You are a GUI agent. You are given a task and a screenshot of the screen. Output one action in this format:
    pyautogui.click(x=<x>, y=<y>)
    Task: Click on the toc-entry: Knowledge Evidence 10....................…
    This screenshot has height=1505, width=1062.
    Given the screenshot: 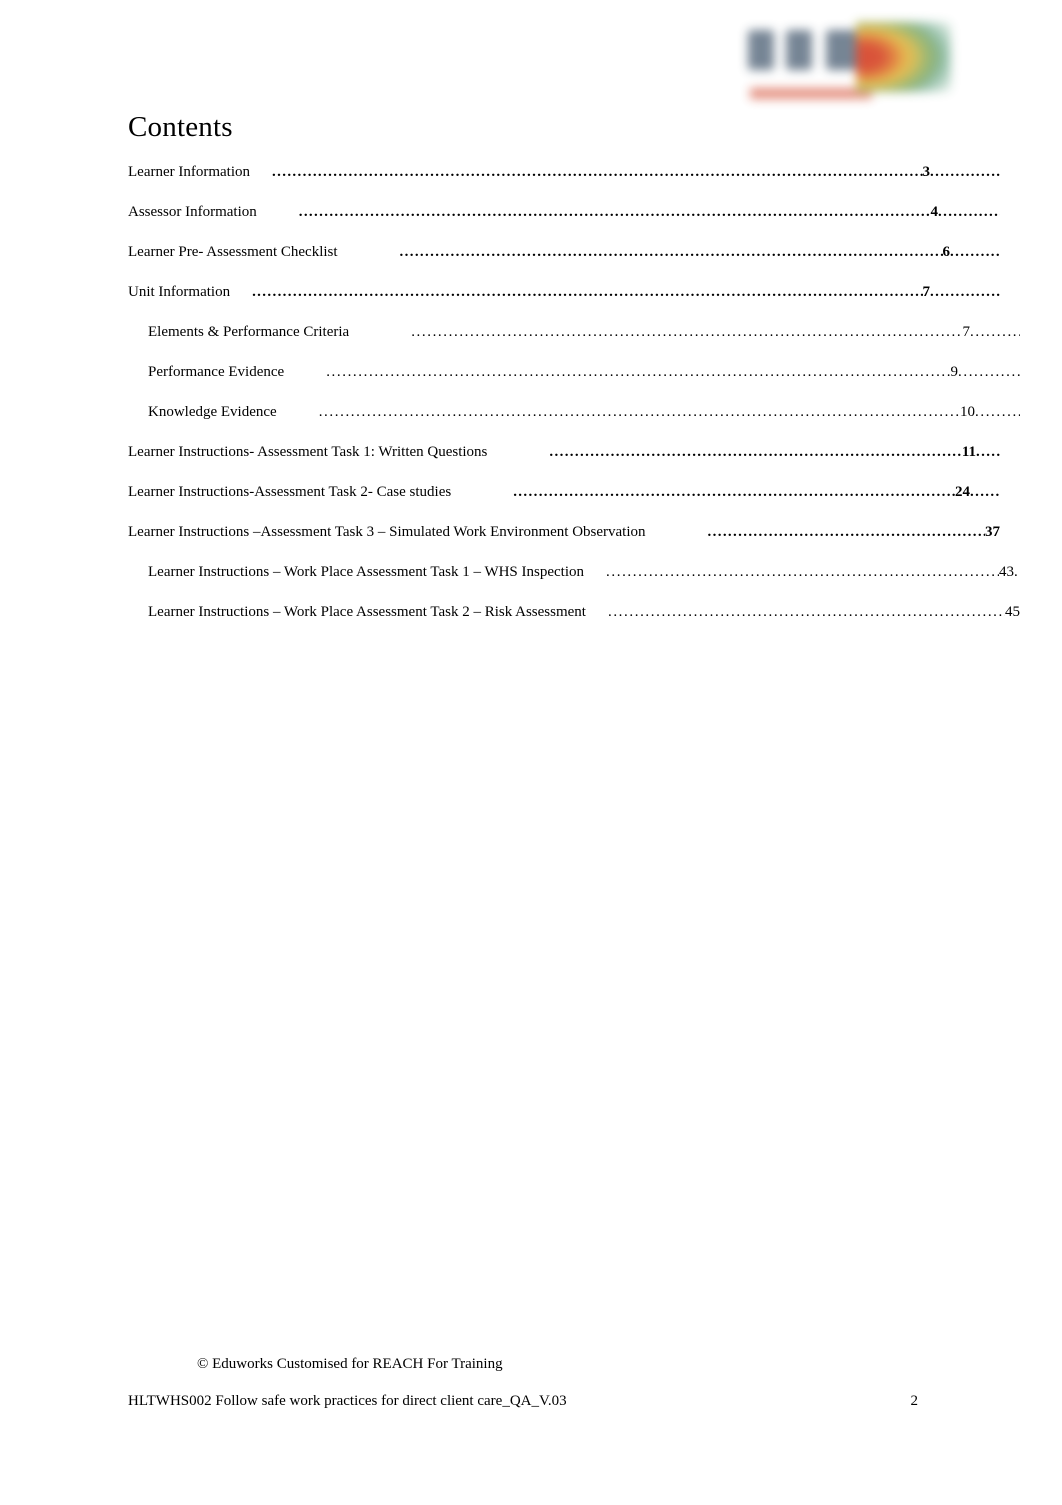 What is the action you would take?
    pyautogui.click(x=574, y=412)
    